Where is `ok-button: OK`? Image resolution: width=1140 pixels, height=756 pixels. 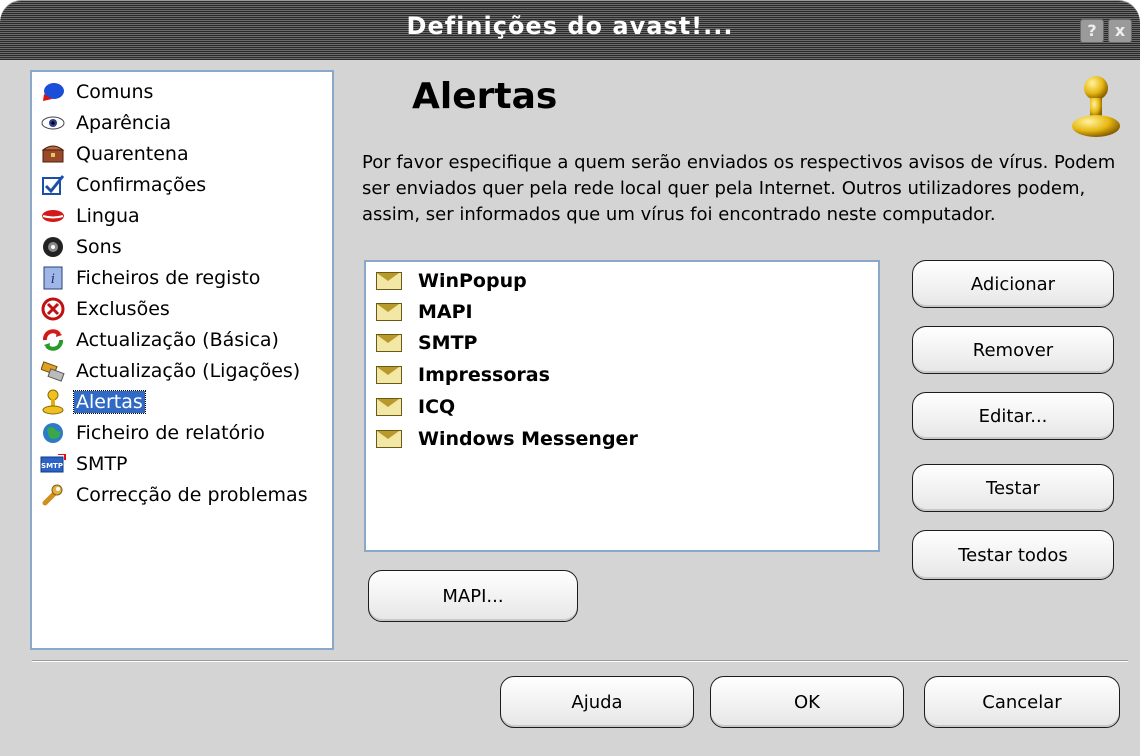 ok-button: OK is located at coordinates (807, 702).